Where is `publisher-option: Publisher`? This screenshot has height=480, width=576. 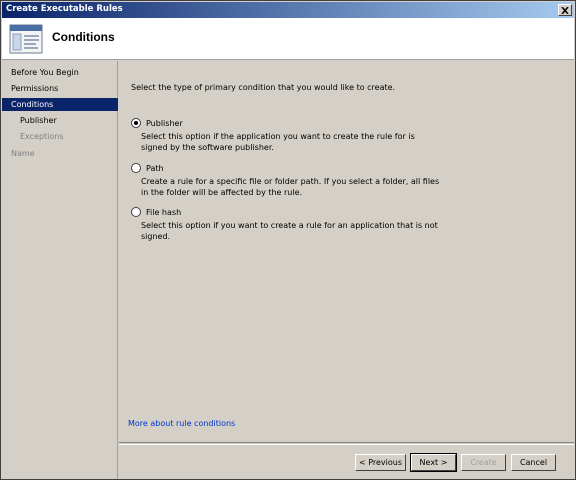
publisher-option: Publisher is located at coordinates (157, 123).